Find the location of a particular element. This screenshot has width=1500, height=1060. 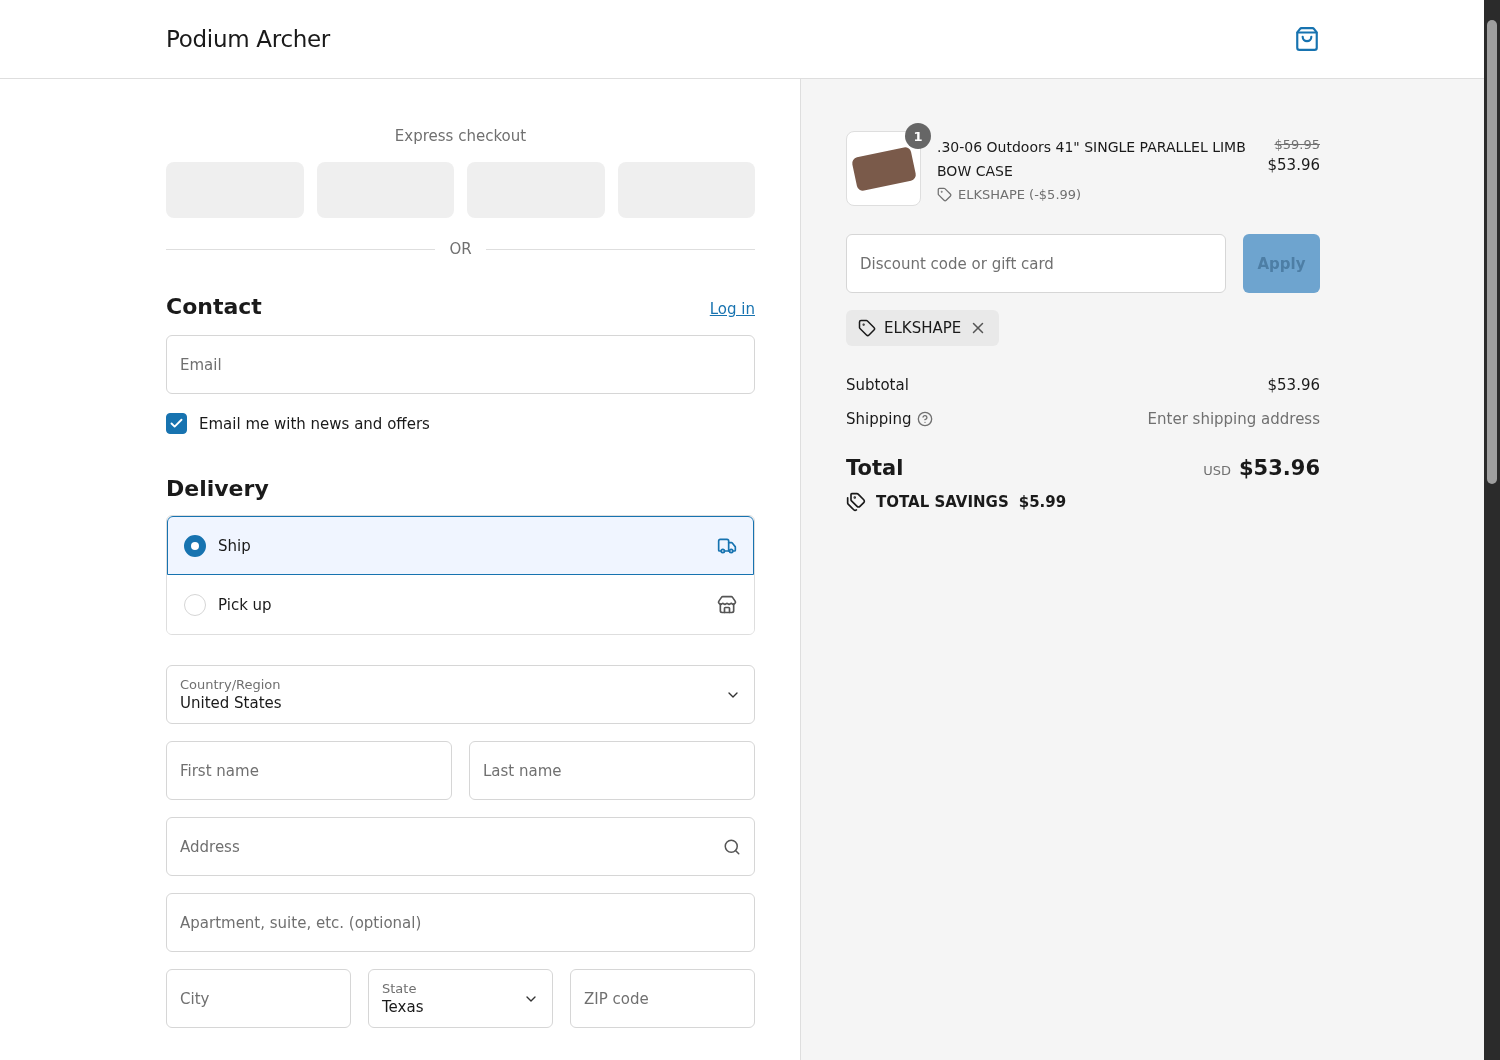

subtotal-label: Subtotal is located at coordinates (877, 385).